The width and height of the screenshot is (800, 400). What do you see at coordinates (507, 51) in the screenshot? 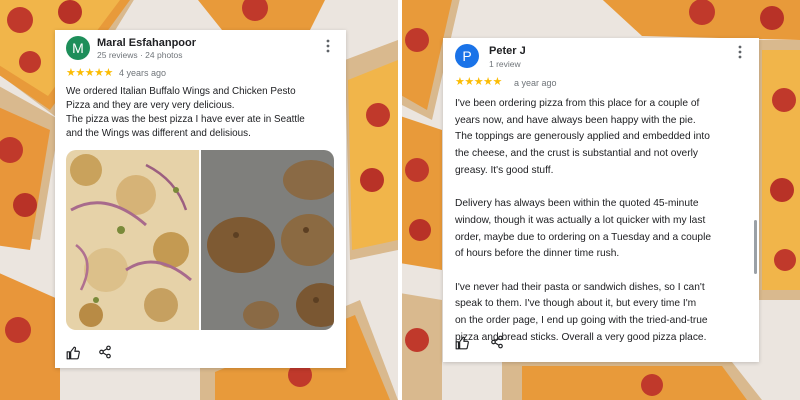
I see `reviewer-name: Peter J` at bounding box center [507, 51].